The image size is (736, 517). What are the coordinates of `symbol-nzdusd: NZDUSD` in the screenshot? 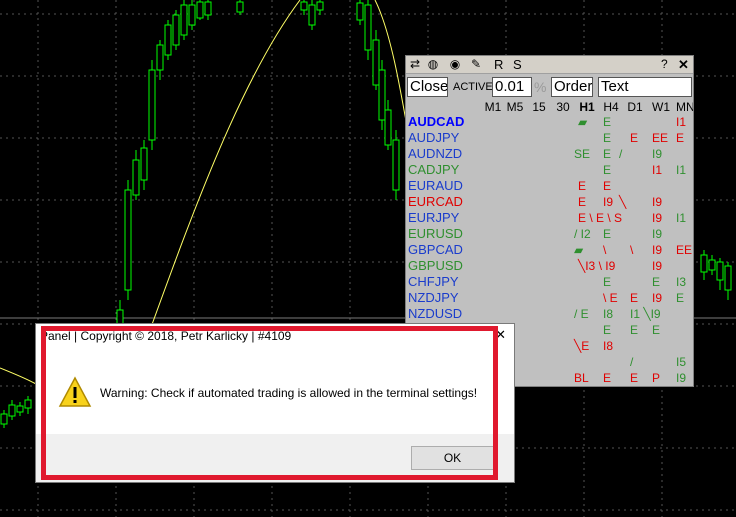 It's located at (435, 314).